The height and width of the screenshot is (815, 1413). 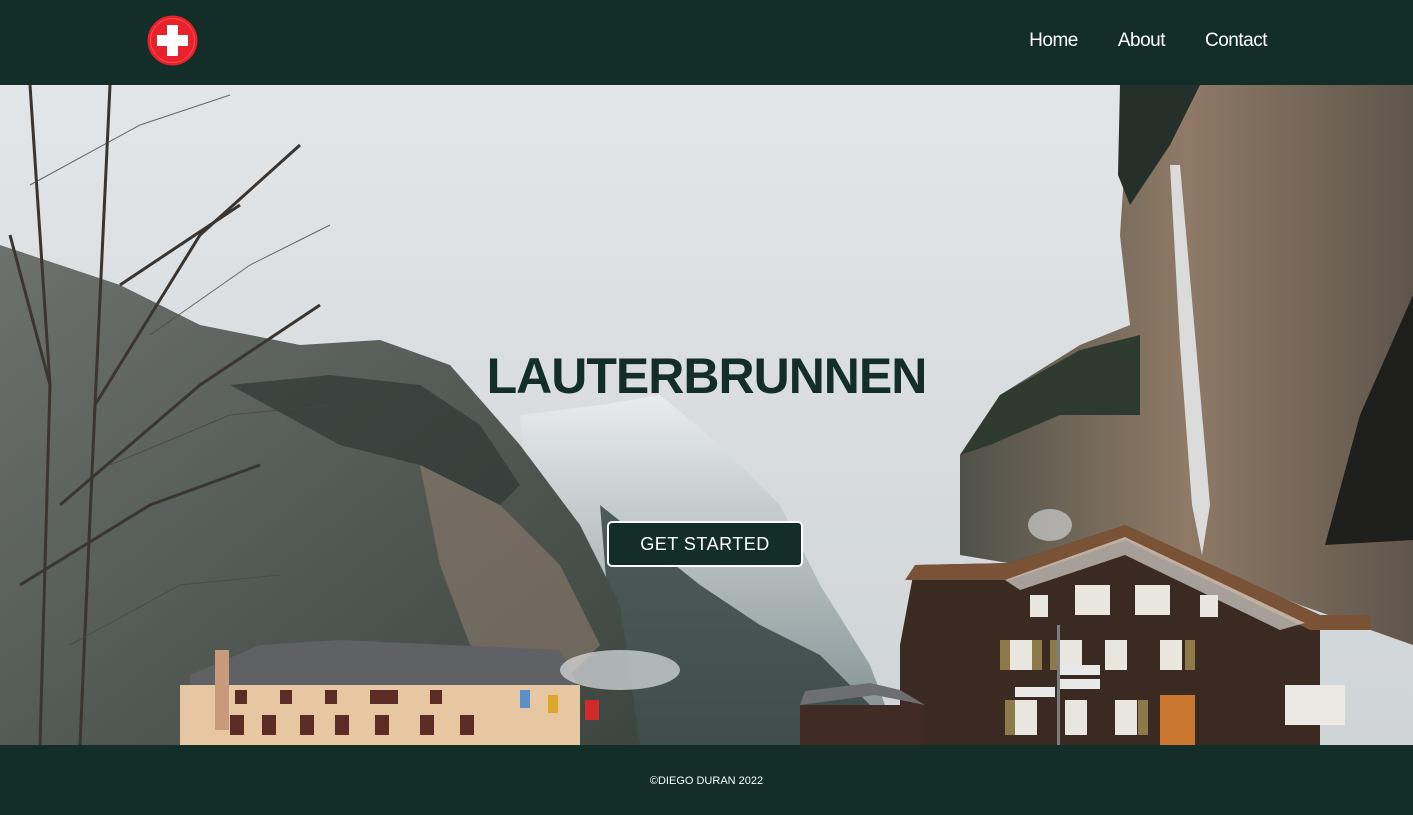 What do you see at coordinates (1236, 41) in the screenshot?
I see `nav-contact-link: Contact` at bounding box center [1236, 41].